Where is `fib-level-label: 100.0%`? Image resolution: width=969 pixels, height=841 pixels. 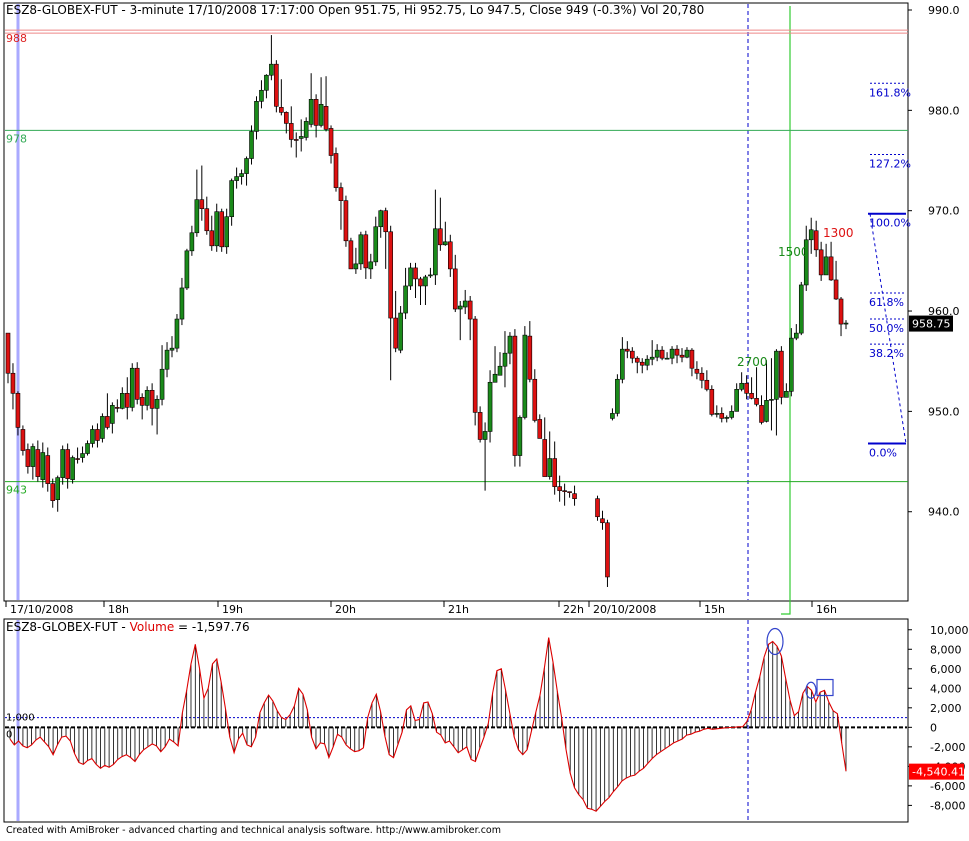 fib-level-label: 100.0% is located at coordinates (890, 223).